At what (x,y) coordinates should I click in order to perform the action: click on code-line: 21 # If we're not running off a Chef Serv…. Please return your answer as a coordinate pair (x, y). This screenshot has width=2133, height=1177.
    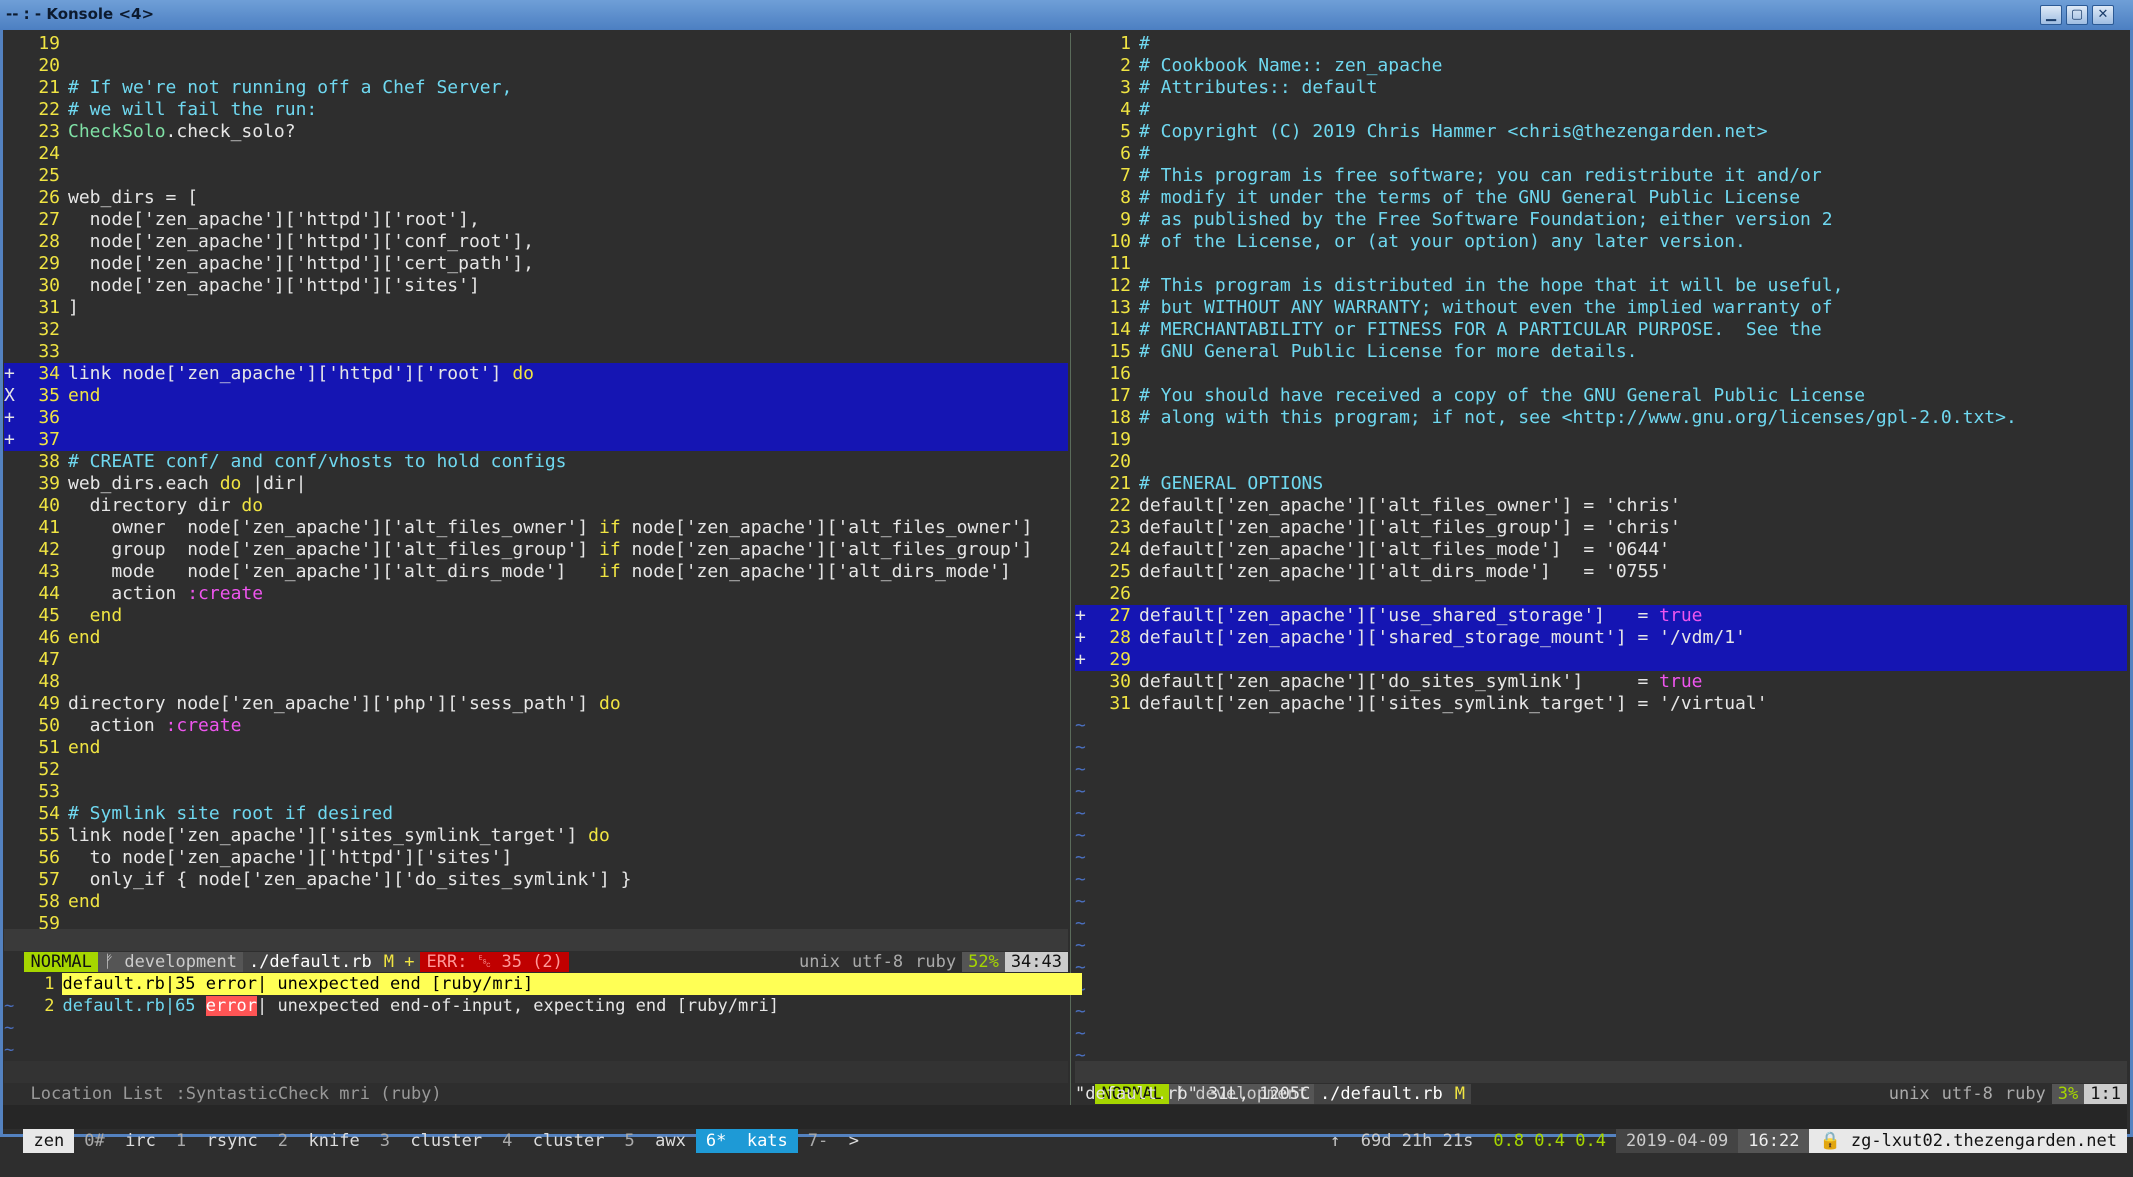
    Looking at the image, I should click on (536, 88).